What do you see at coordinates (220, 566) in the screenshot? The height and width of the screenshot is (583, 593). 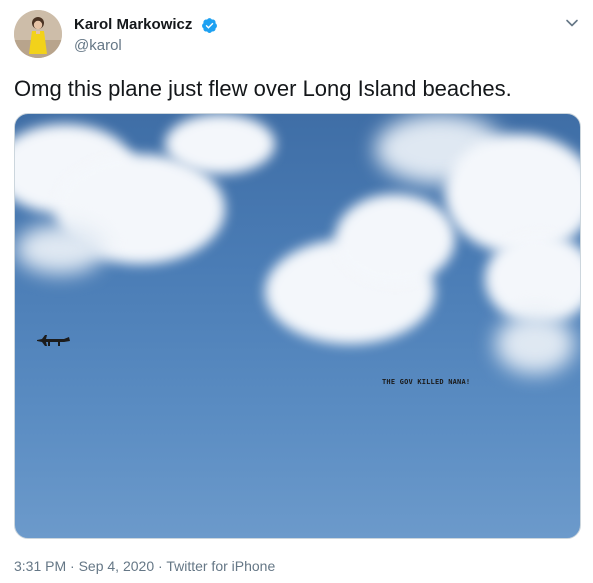 I see `tweet-source: Twitter for iPhone` at bounding box center [220, 566].